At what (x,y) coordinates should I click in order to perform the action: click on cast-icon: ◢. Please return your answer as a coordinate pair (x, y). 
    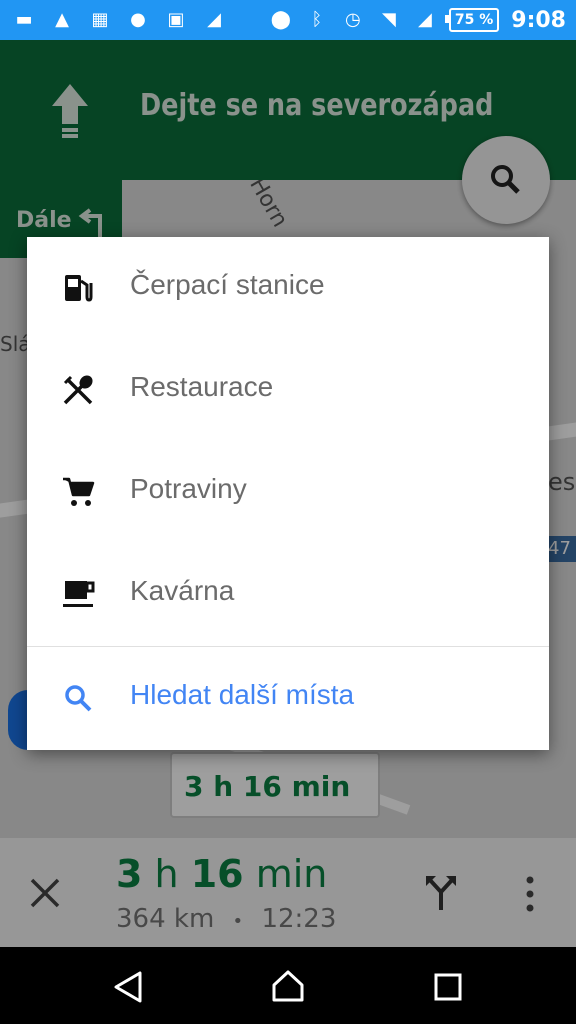
    Looking at the image, I should click on (214, 19).